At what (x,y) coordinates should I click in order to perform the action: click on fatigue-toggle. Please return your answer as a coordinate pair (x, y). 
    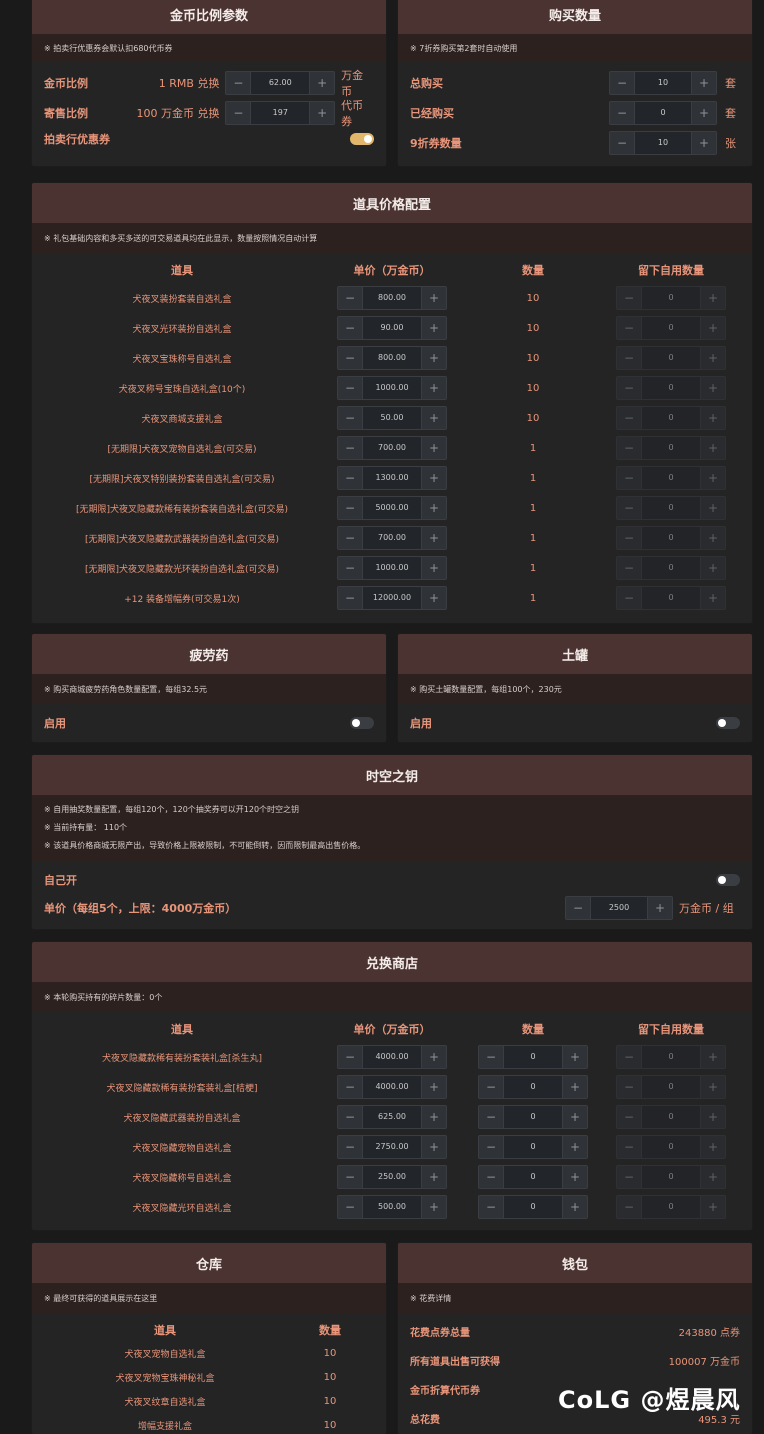
    Looking at the image, I should click on (362, 723).